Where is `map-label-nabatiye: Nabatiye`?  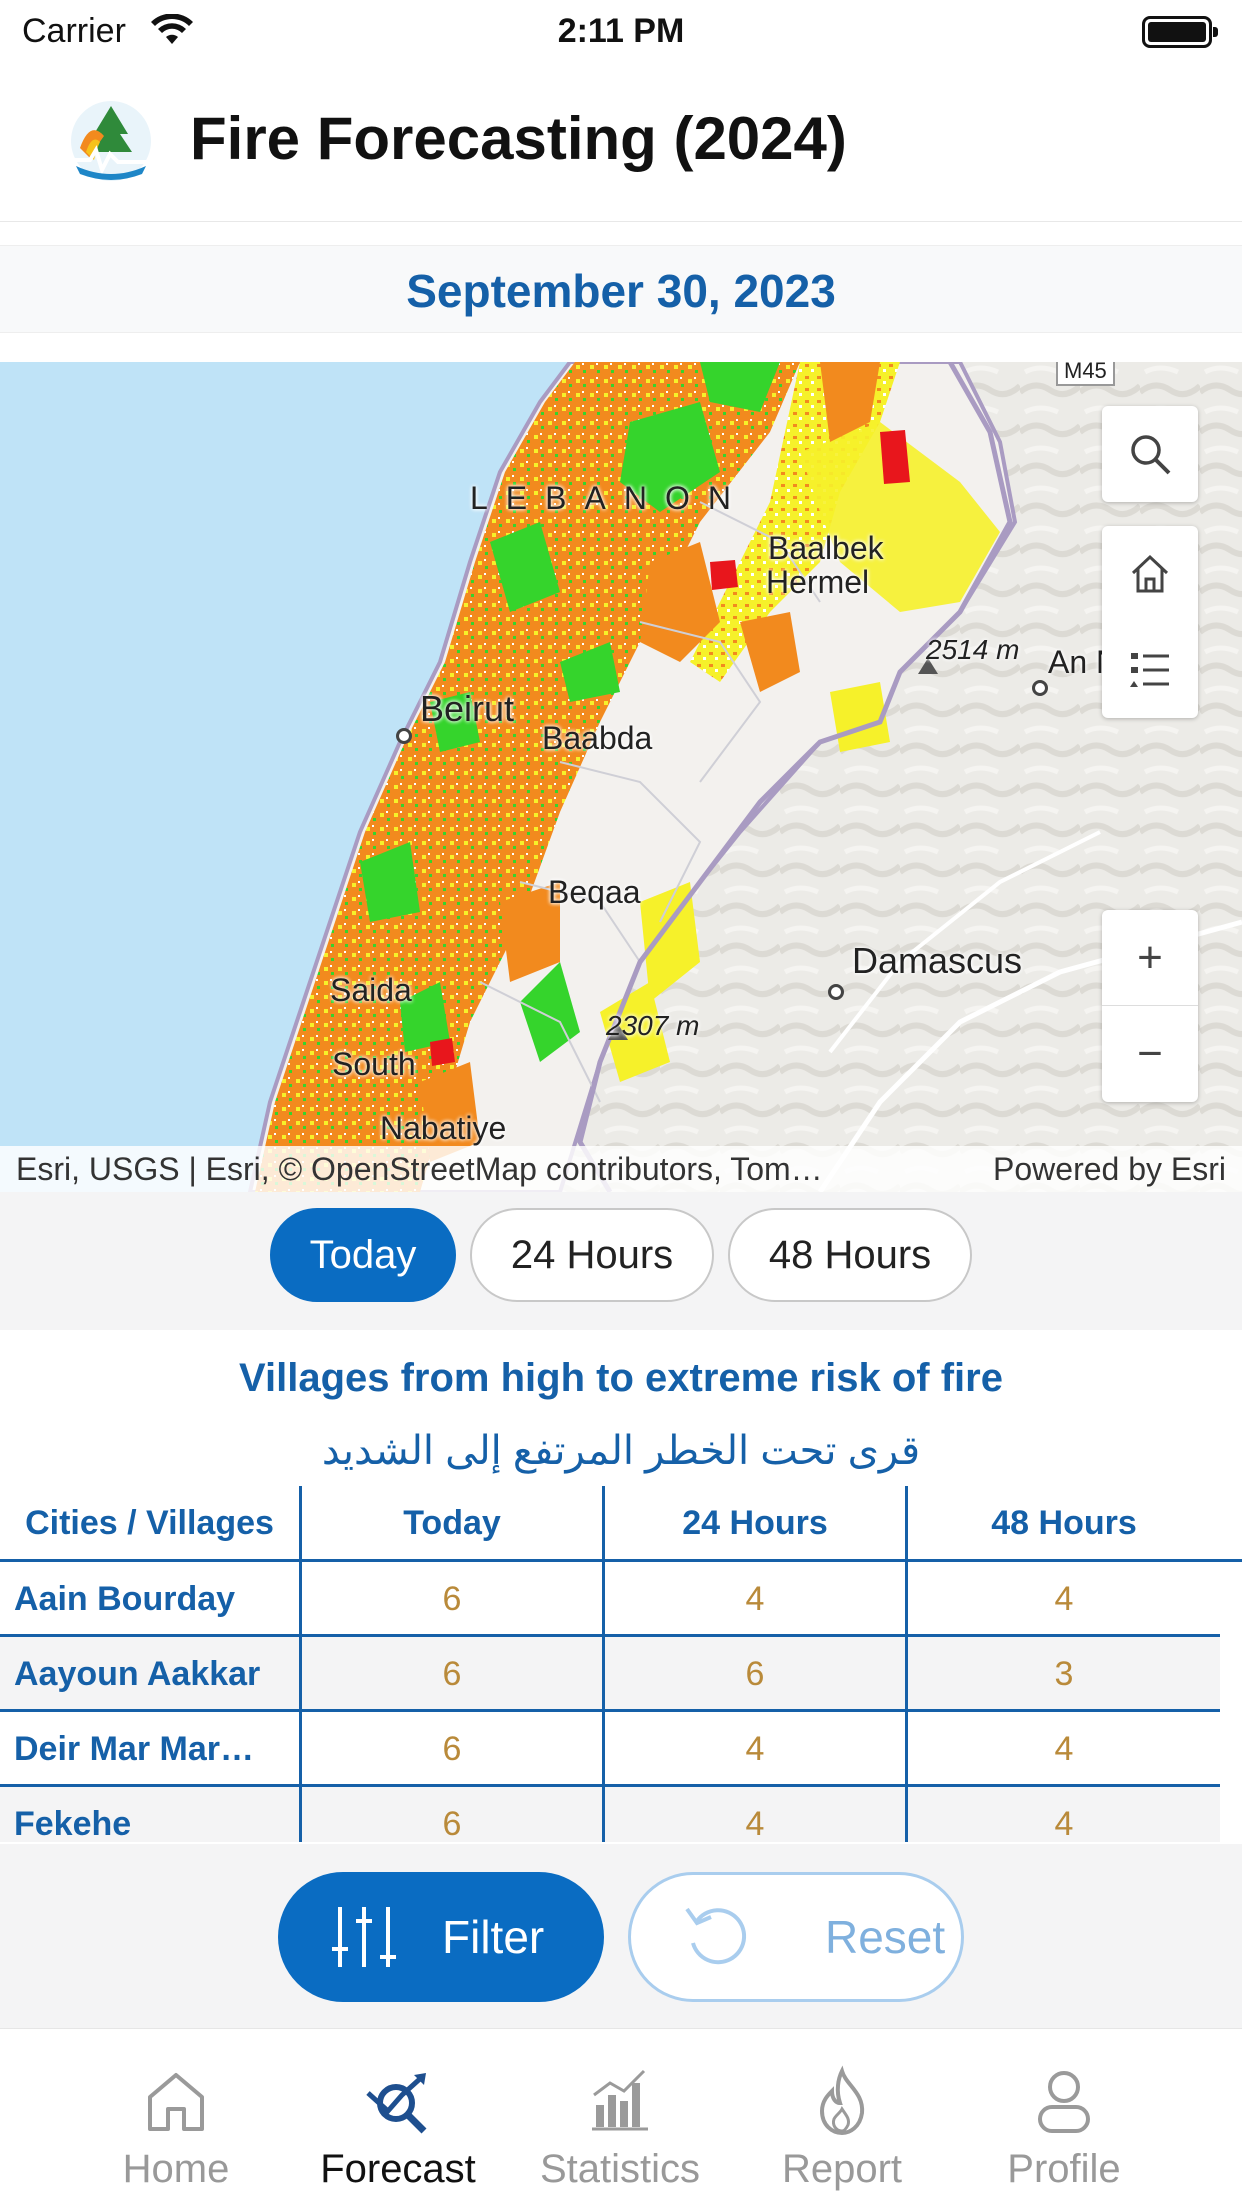
map-label-nabatiye: Nabatiye is located at coordinates (443, 1128).